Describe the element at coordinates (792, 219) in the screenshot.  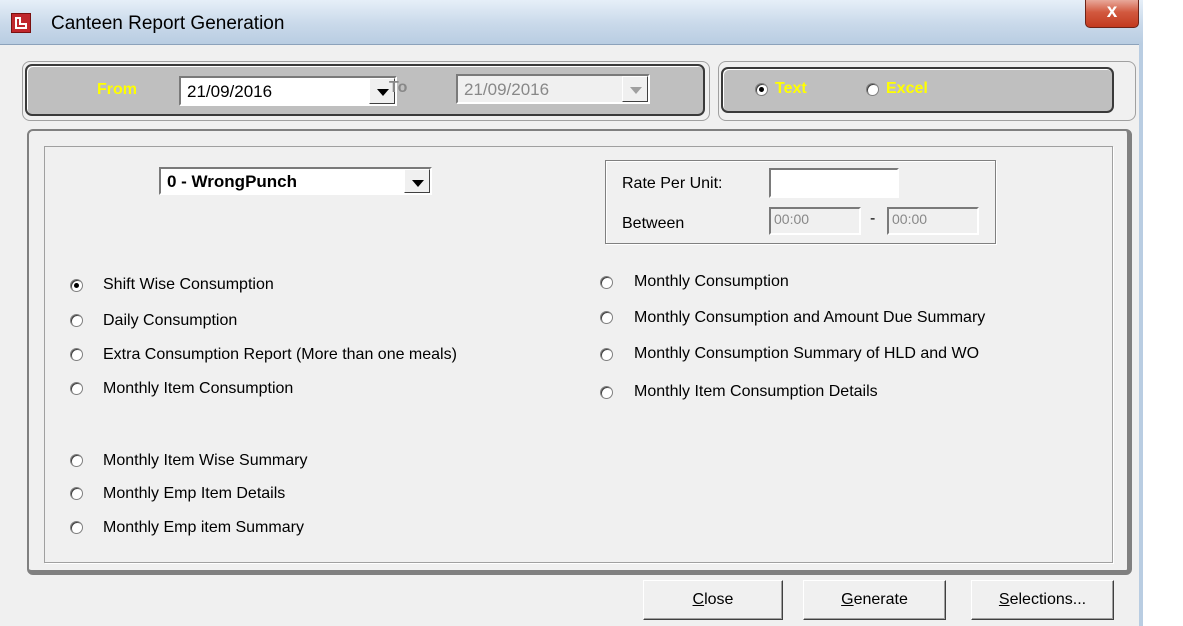
I see `between-from-time-value: 00:00` at that location.